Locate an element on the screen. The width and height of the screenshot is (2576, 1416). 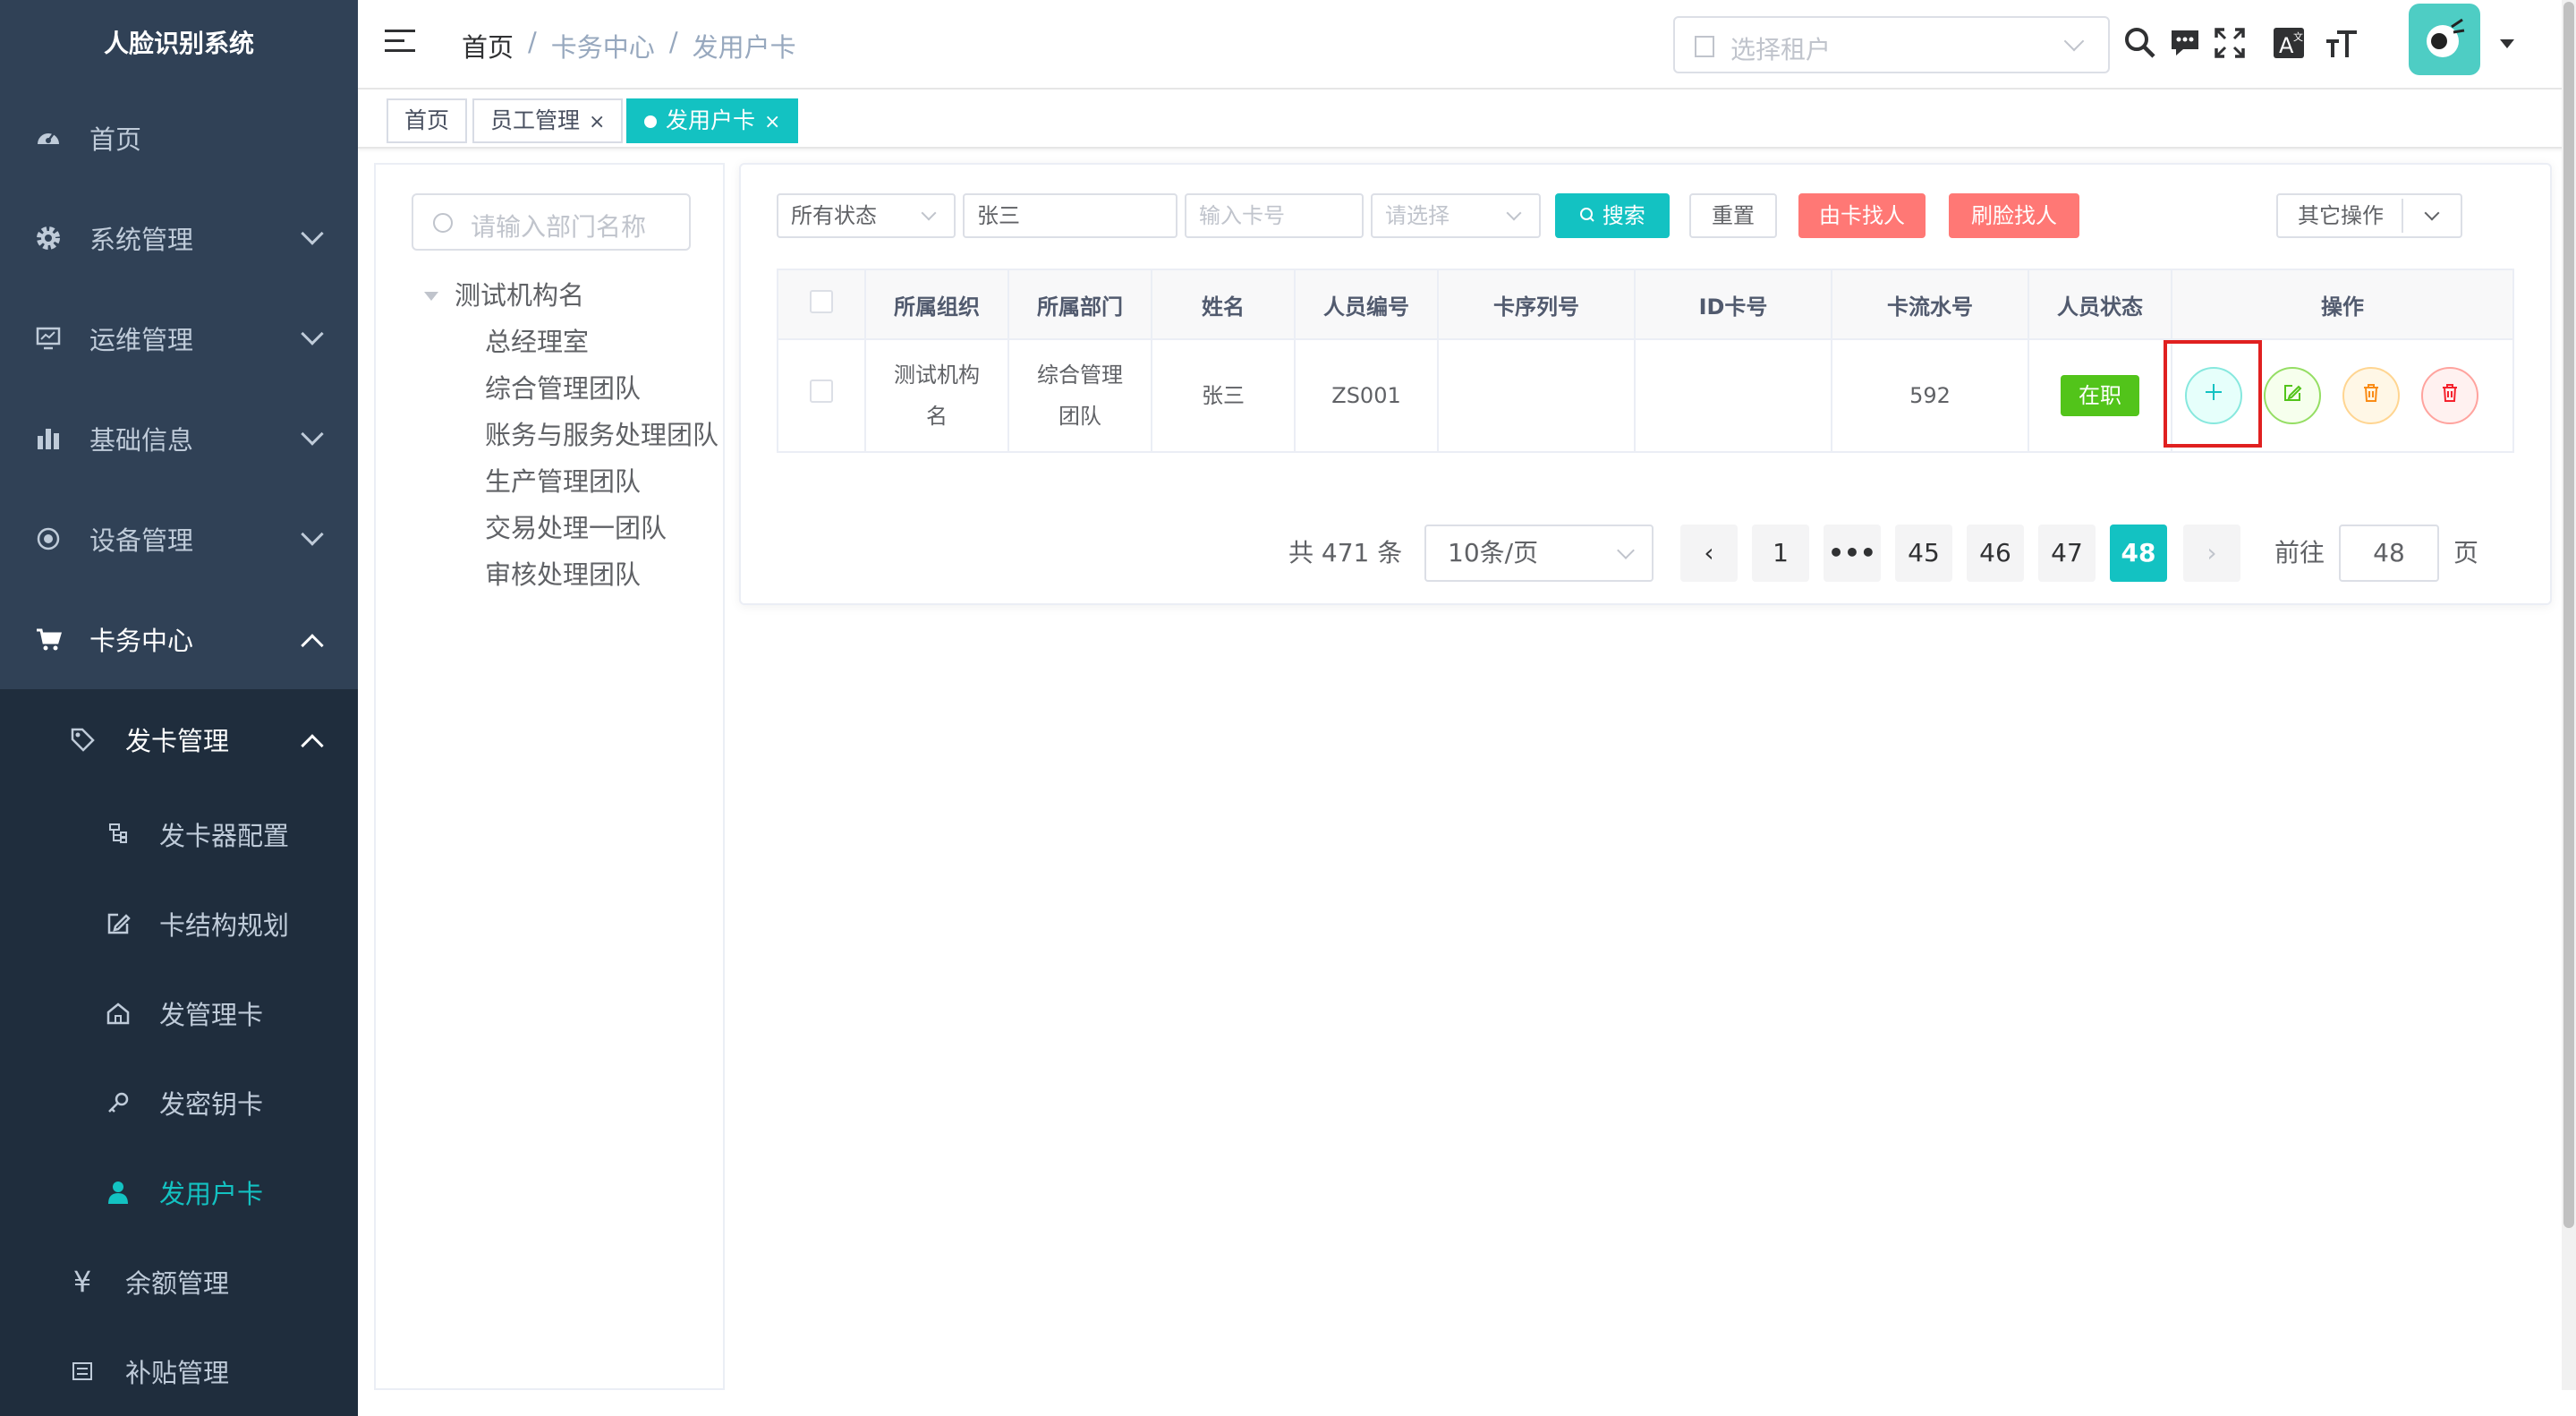
delete-button is located at coordinates (2449, 395).